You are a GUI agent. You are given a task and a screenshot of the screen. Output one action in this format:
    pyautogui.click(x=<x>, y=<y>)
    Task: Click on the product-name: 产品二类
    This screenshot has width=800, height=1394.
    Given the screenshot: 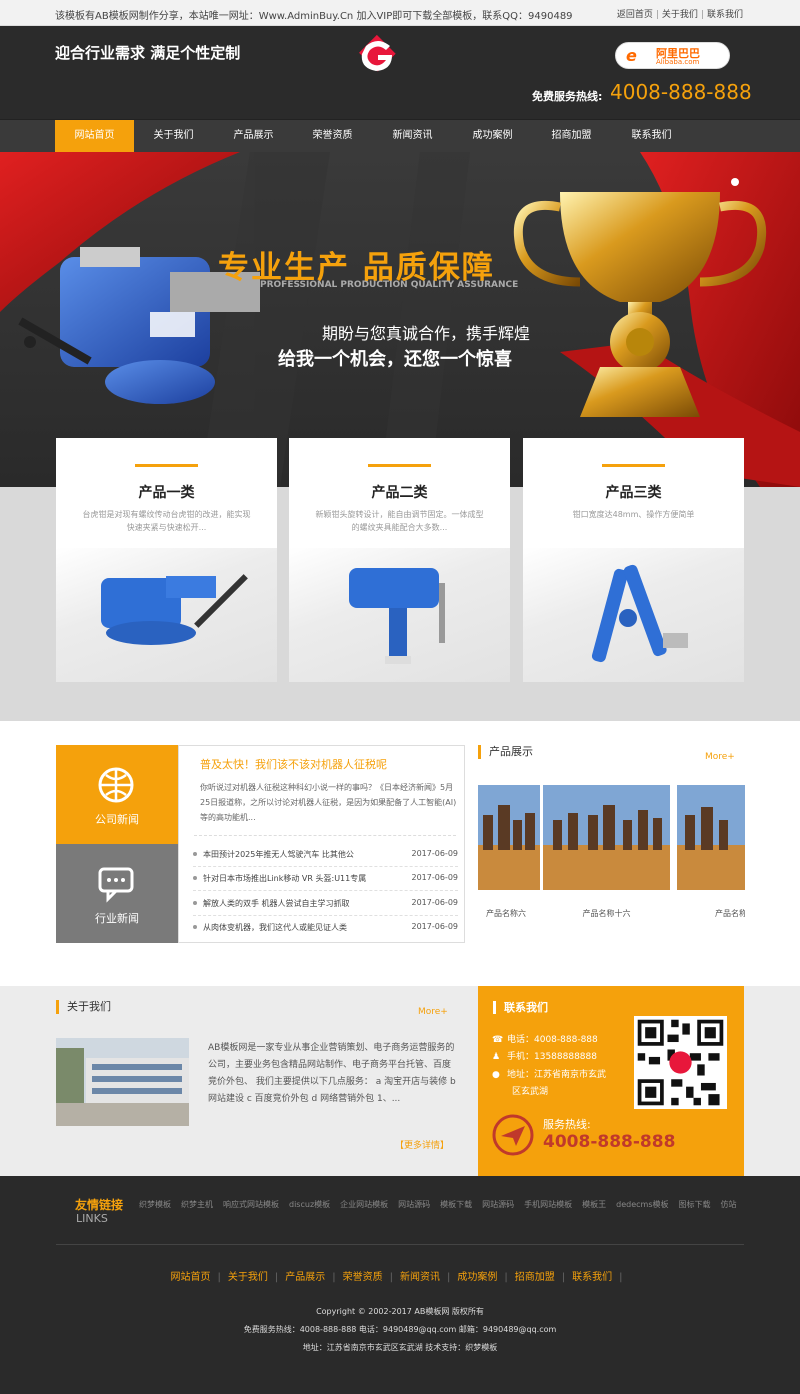 What is the action you would take?
    pyautogui.click(x=399, y=492)
    